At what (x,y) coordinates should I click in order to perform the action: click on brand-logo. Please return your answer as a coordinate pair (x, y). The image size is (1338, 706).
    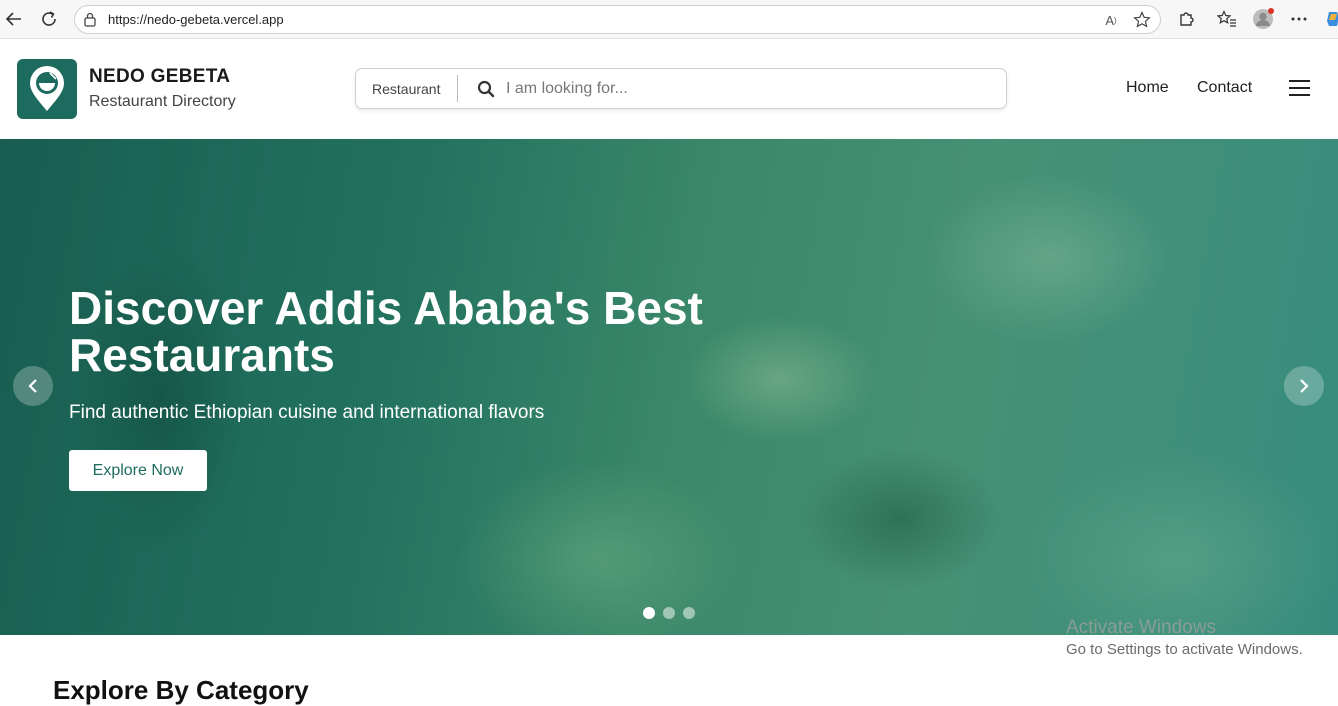
    Looking at the image, I should click on (47, 89).